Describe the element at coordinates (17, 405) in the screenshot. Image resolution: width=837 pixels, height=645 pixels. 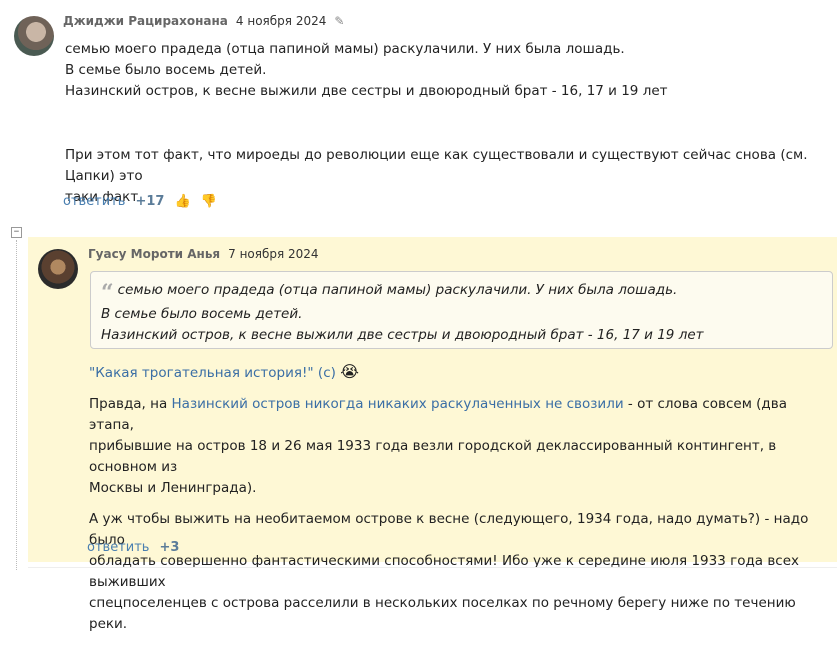
I see `thread-line` at that location.